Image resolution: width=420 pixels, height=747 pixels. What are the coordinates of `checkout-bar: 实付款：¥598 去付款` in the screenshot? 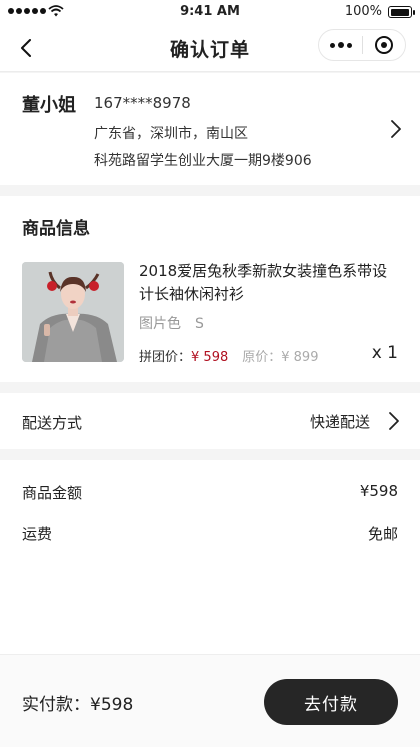 It's located at (210, 700).